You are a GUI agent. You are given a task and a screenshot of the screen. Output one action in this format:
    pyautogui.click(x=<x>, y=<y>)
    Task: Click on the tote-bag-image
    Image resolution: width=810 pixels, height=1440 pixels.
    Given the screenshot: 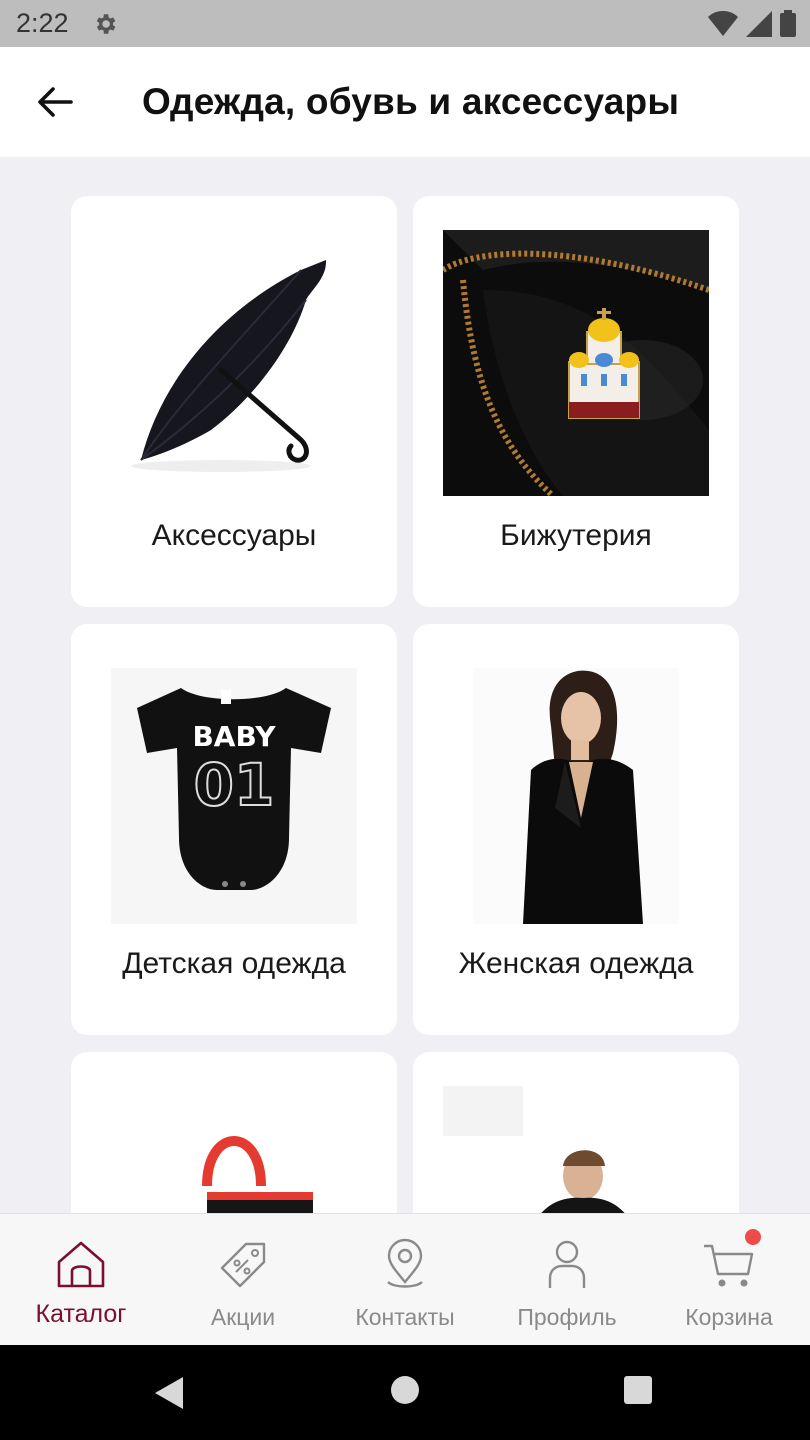 What is the action you would take?
    pyautogui.click(x=257, y=1174)
    